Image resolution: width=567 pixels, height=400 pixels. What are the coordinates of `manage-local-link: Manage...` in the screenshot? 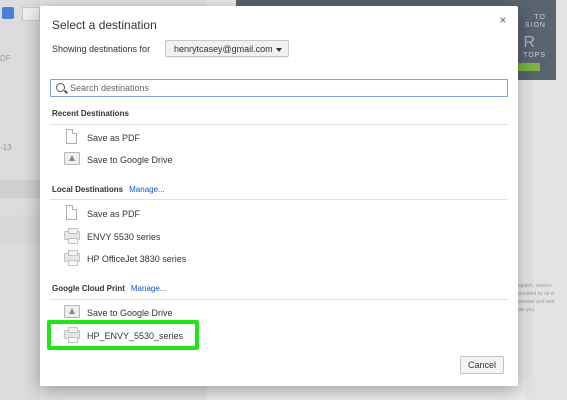 It's located at (147, 189).